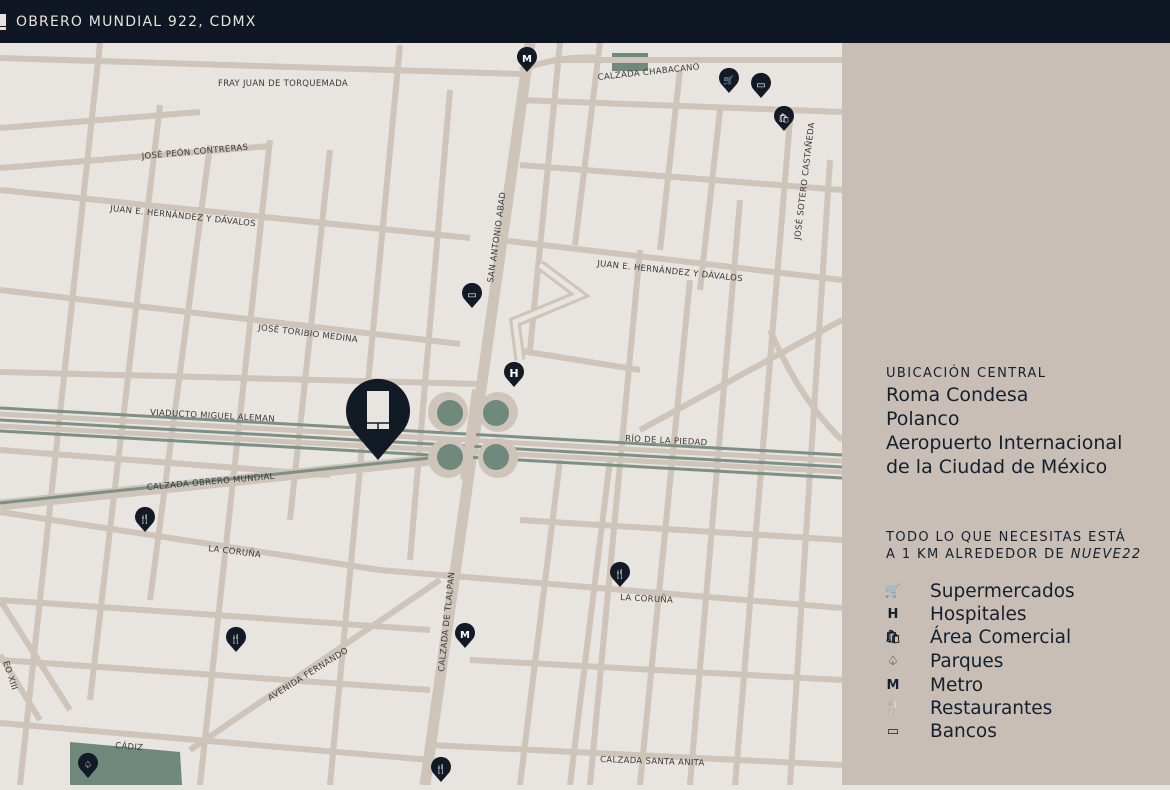 Image resolution: width=1170 pixels, height=790 pixels. I want to click on legend-label: Bancos, so click(963, 731).